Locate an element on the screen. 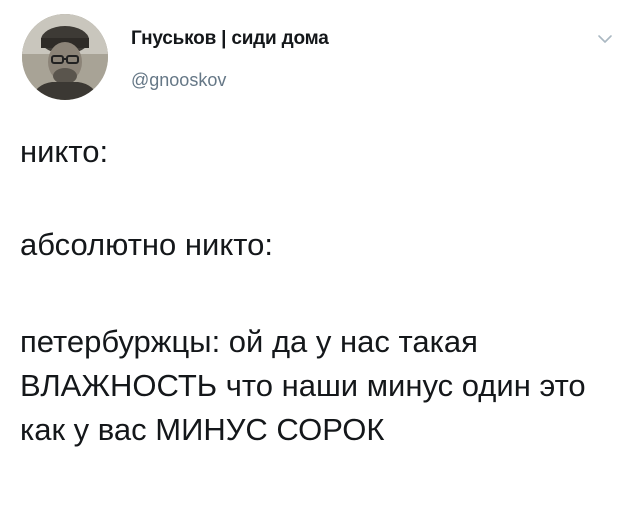 Image resolution: width=640 pixels, height=505 pixels. username: @gnooskov is located at coordinates (178, 80).